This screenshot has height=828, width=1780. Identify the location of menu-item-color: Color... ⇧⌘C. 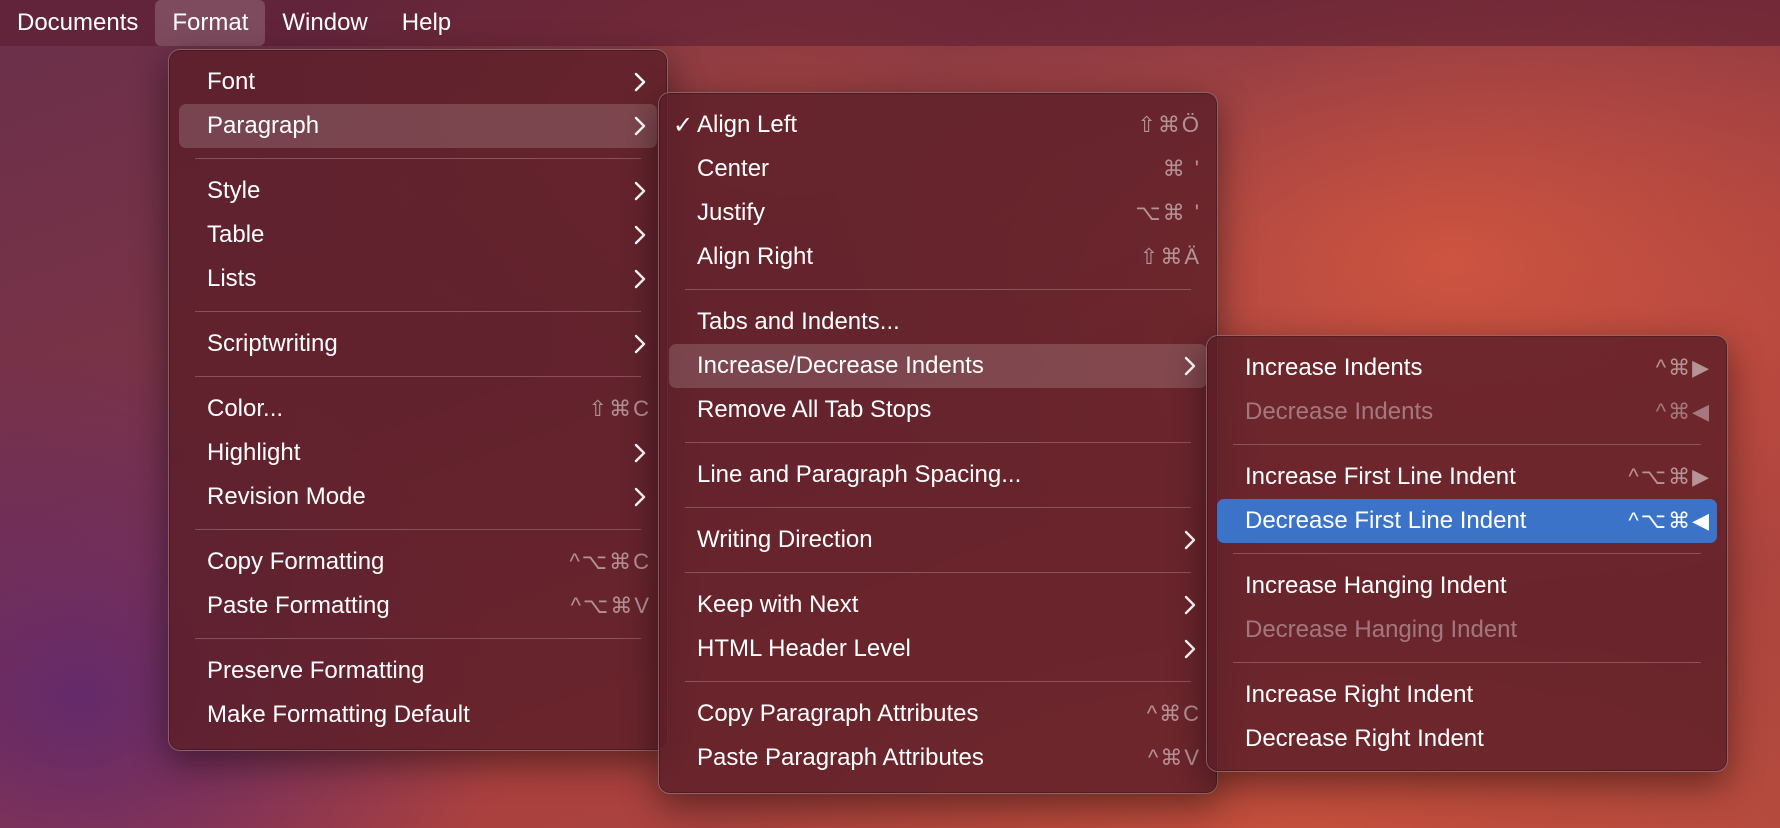
(418, 409).